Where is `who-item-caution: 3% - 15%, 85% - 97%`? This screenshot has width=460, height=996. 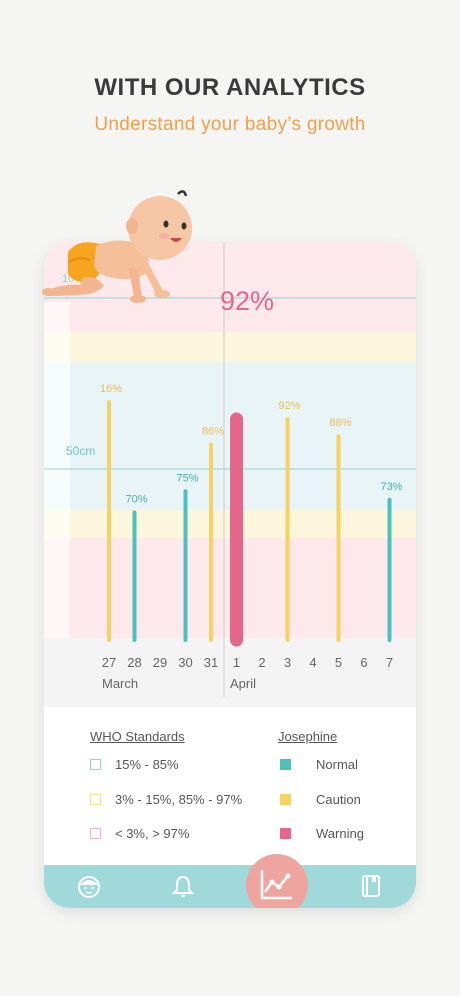 who-item-caution: 3% - 15%, 85% - 97% is located at coordinates (166, 799).